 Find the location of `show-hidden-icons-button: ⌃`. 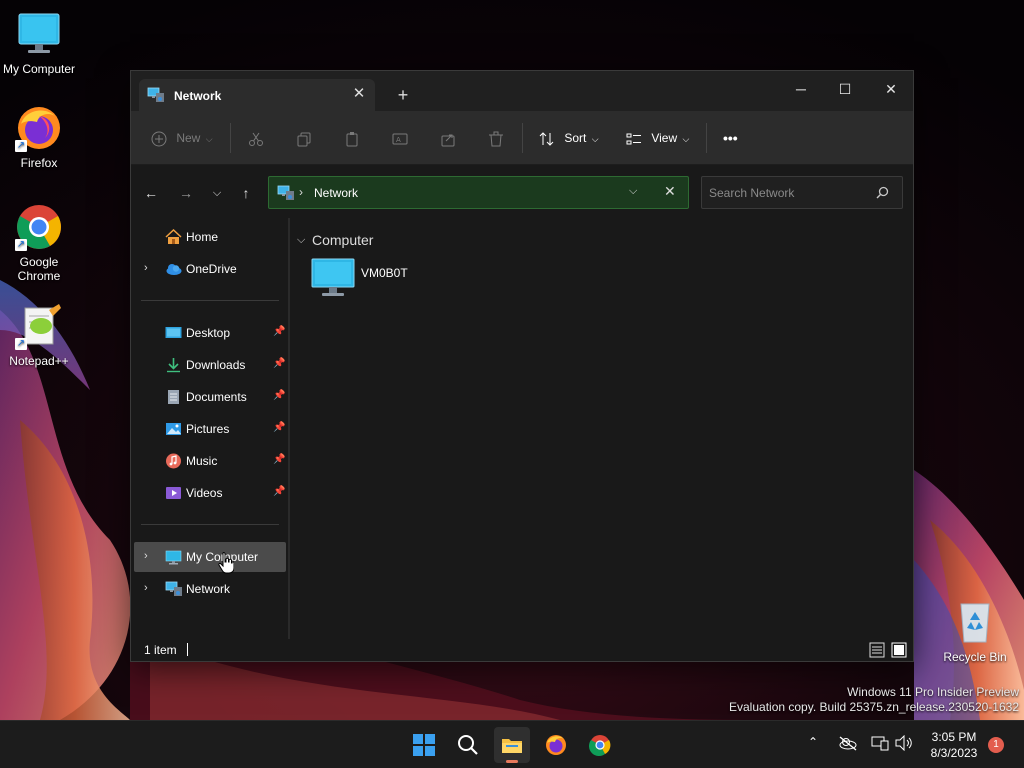

show-hidden-icons-button: ⌃ is located at coordinates (813, 742).